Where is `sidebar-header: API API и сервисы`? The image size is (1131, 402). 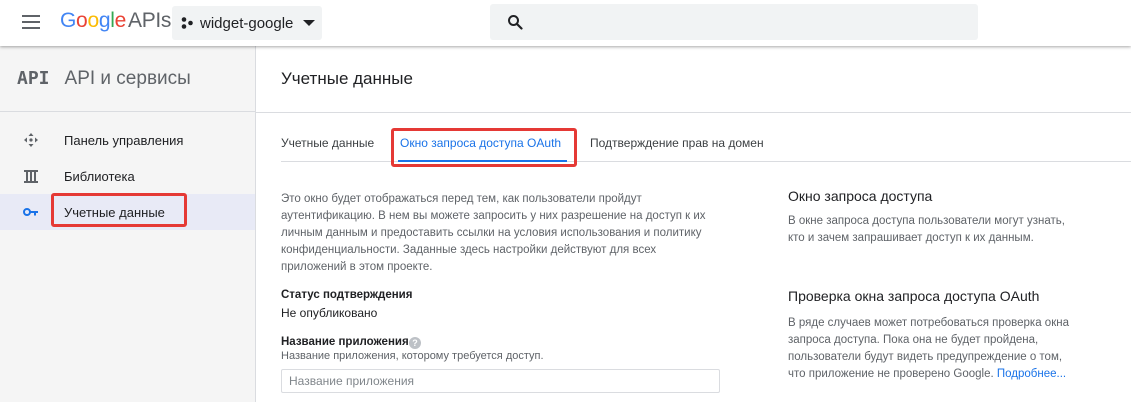 sidebar-header: API API и сервисы is located at coordinates (127, 79).